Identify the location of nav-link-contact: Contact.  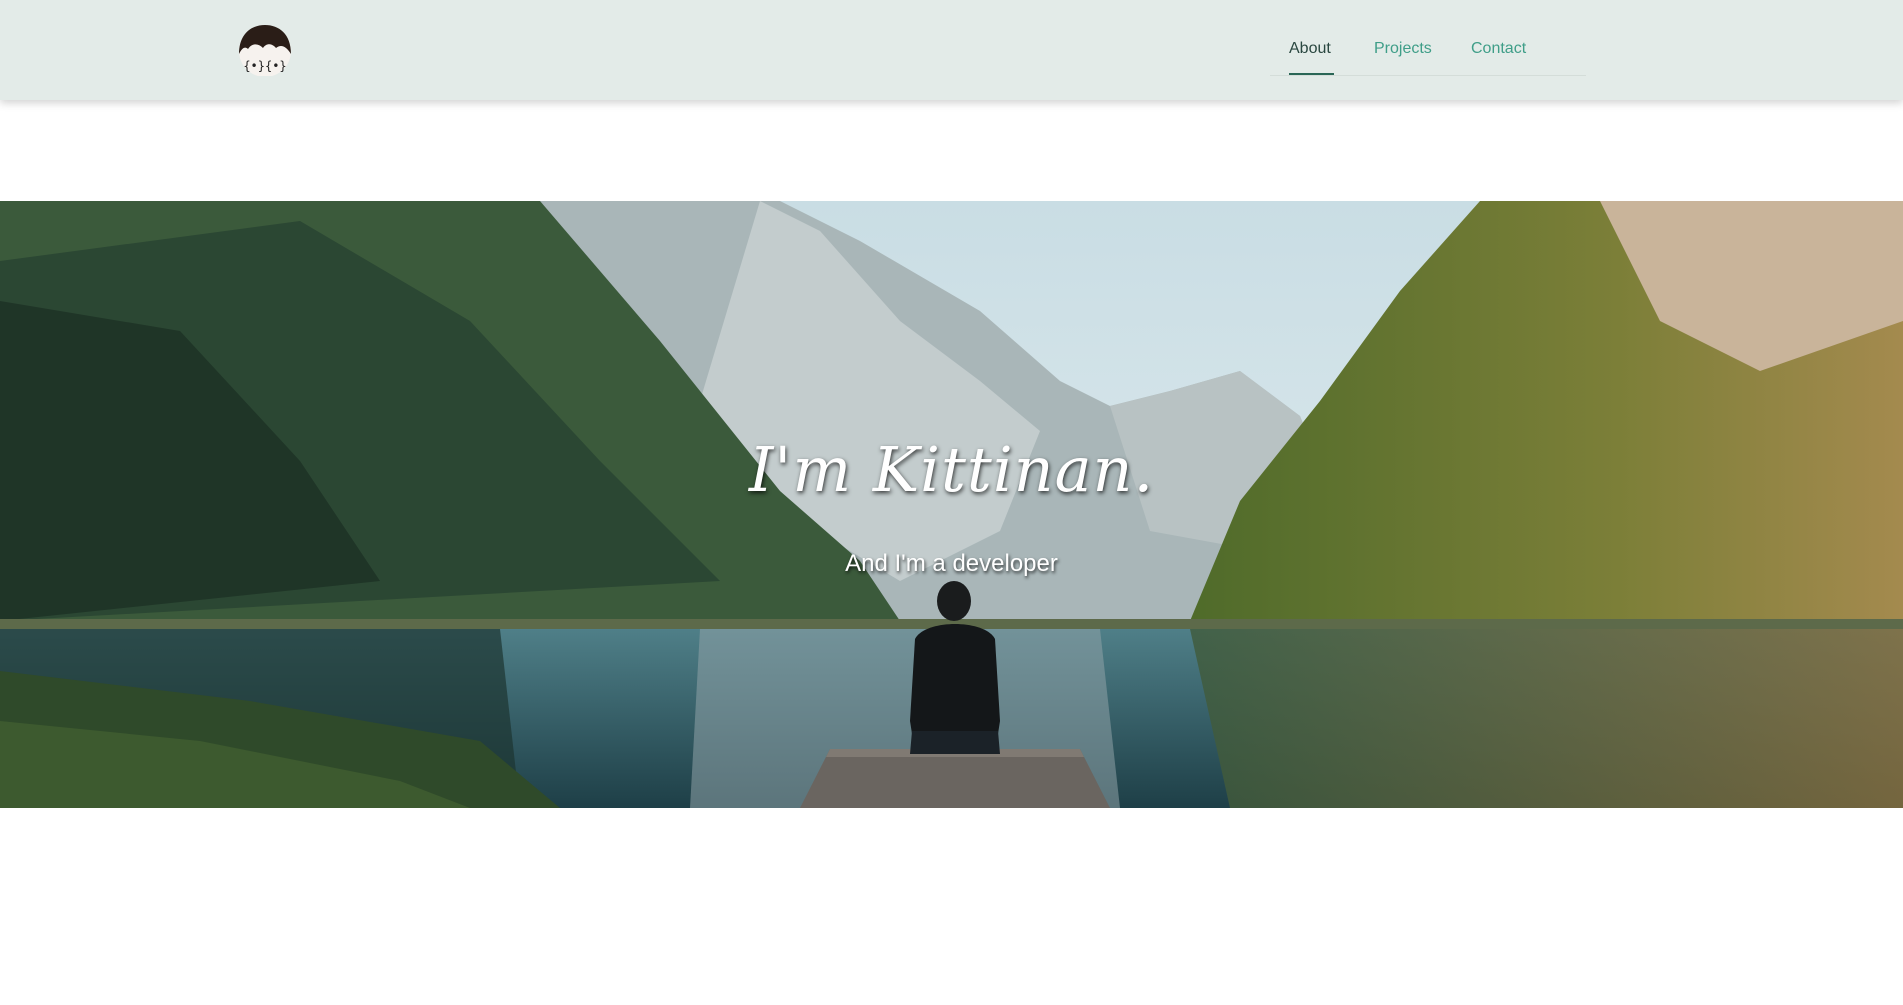
(1498, 49).